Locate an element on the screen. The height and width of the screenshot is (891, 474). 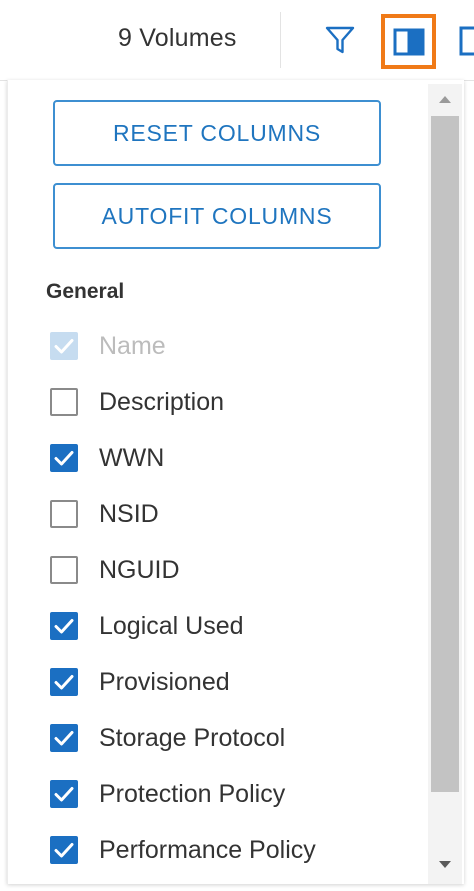
column-option-name: Name is located at coordinates (108, 346).